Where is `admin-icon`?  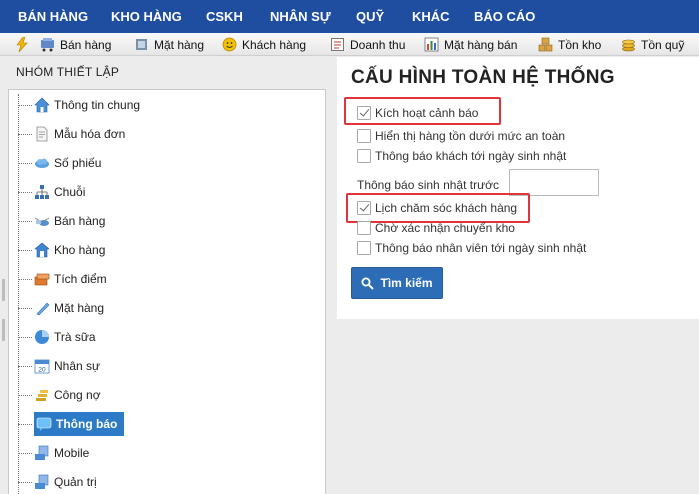
admin-icon is located at coordinates (42, 482).